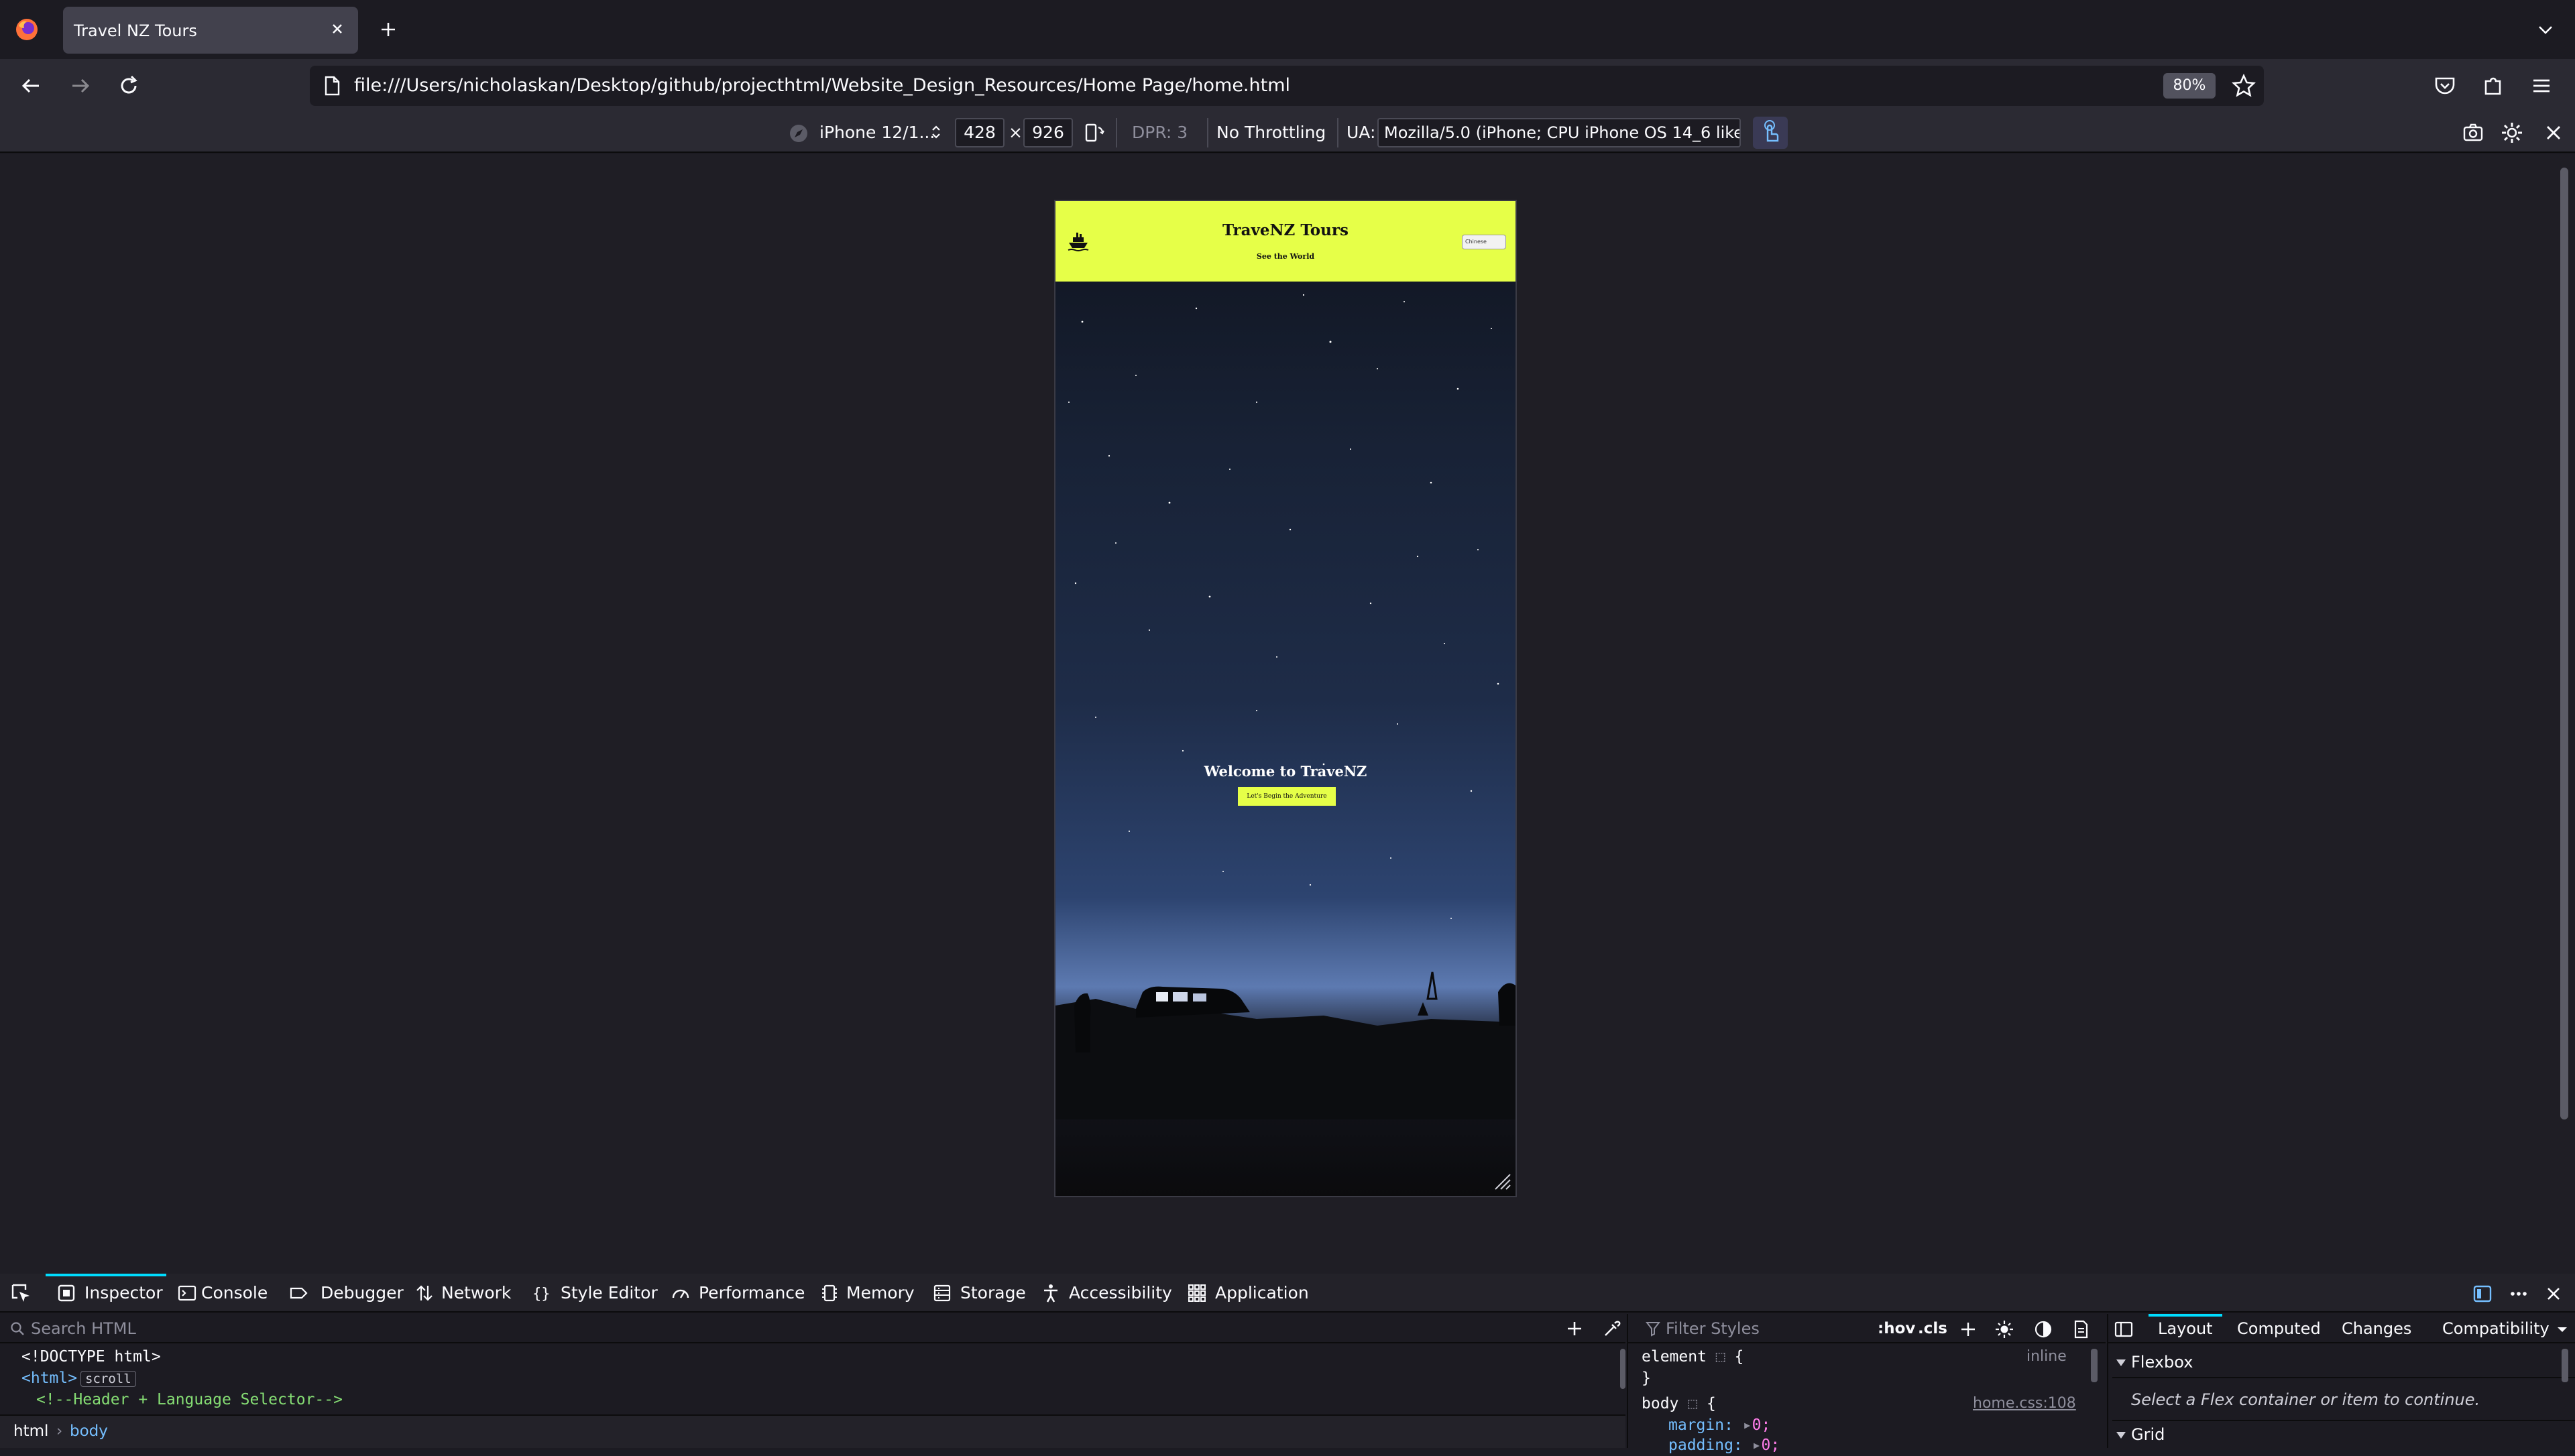  What do you see at coordinates (80, 85) in the screenshot?
I see `forward-arrow-icon` at bounding box center [80, 85].